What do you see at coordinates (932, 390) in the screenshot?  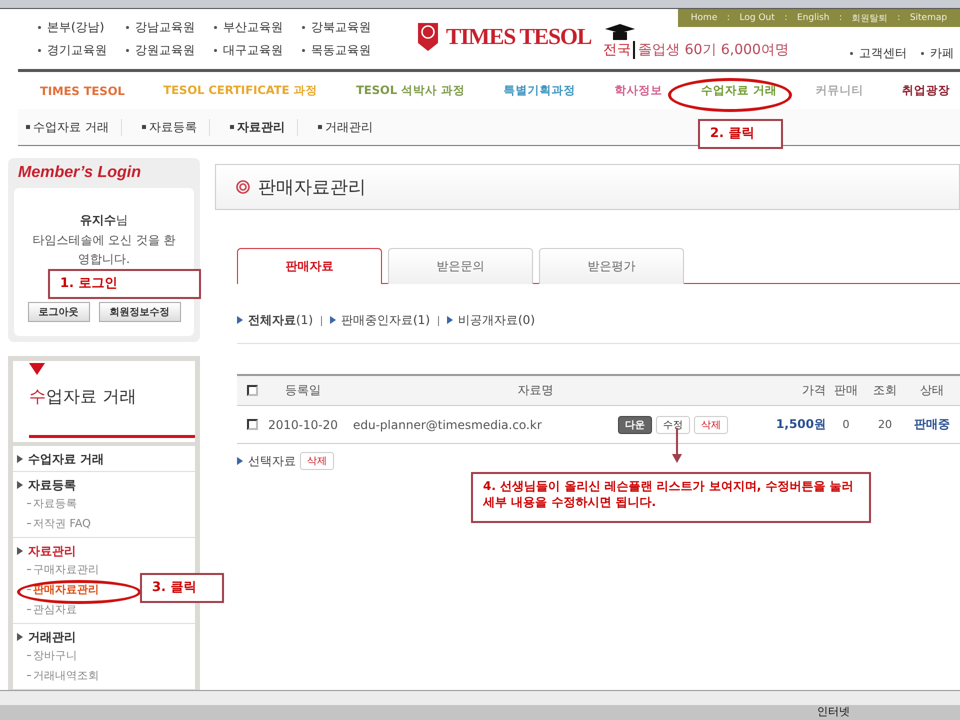 I see `column-header: 상태` at bounding box center [932, 390].